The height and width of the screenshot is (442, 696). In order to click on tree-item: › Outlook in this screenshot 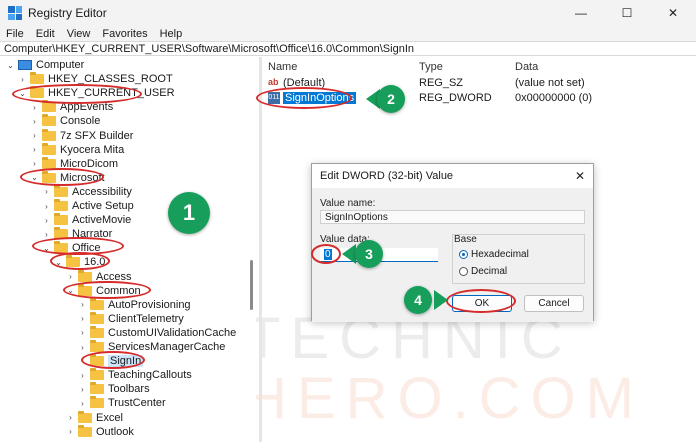, I will do `click(100, 431)`.